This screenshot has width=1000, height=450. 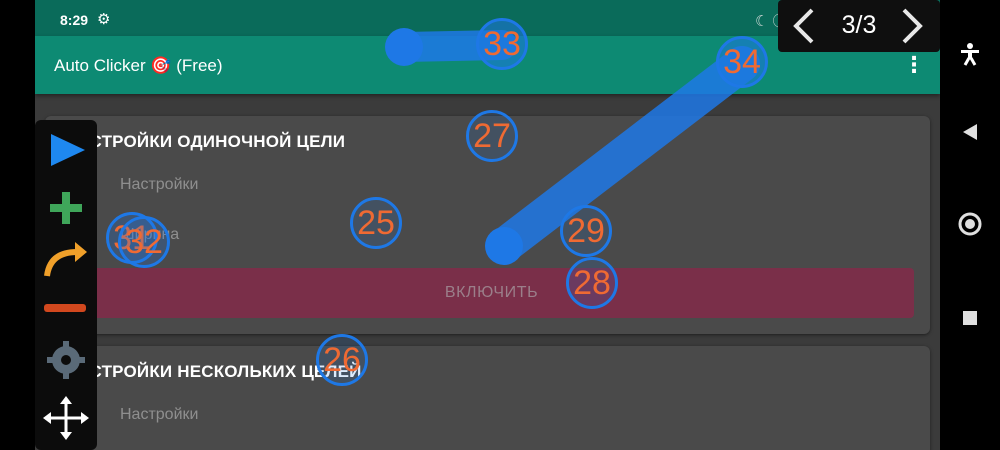 What do you see at coordinates (970, 318) in the screenshot?
I see `recents-icon` at bounding box center [970, 318].